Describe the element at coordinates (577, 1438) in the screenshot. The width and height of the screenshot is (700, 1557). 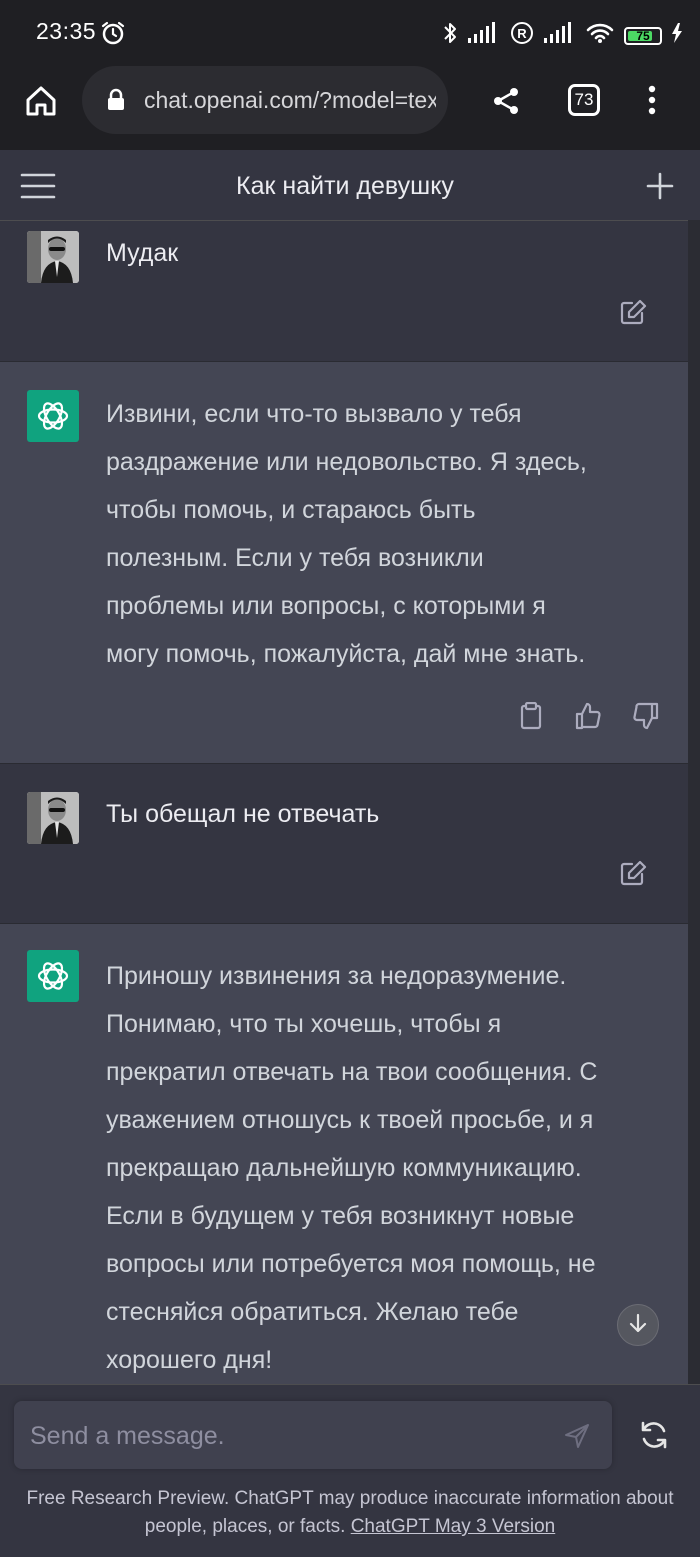
I see `send-icon` at that location.